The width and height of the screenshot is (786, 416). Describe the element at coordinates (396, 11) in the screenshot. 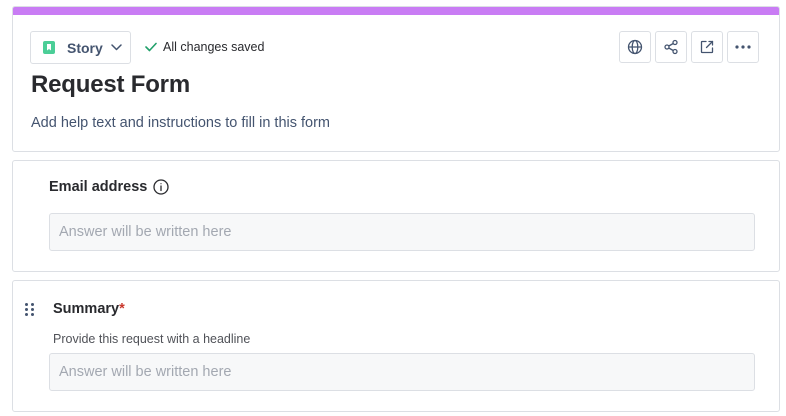

I see `accent-bar` at that location.